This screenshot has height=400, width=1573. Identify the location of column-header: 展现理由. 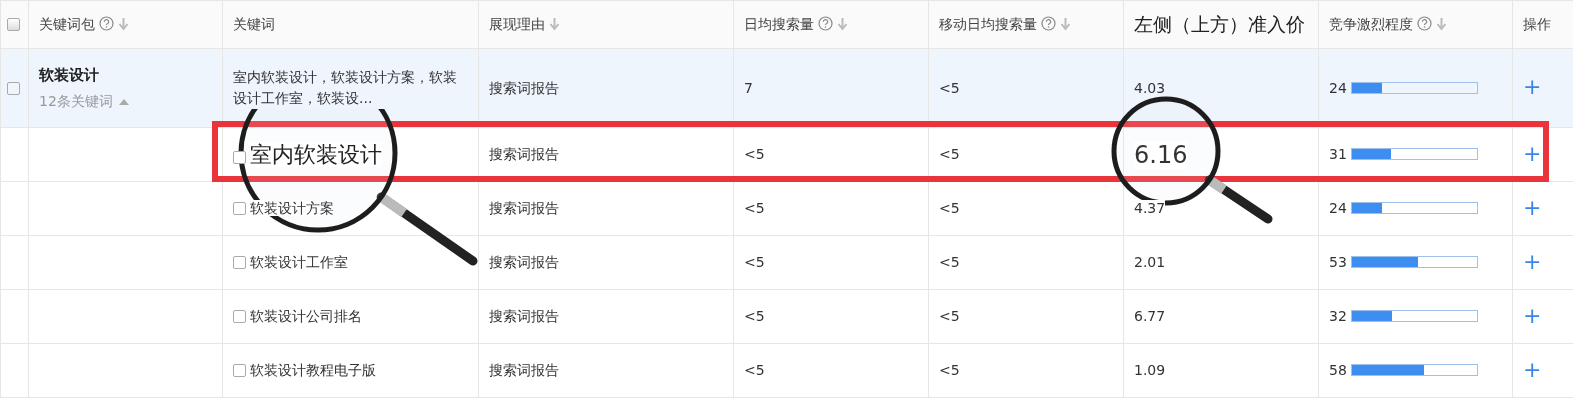
(517, 24).